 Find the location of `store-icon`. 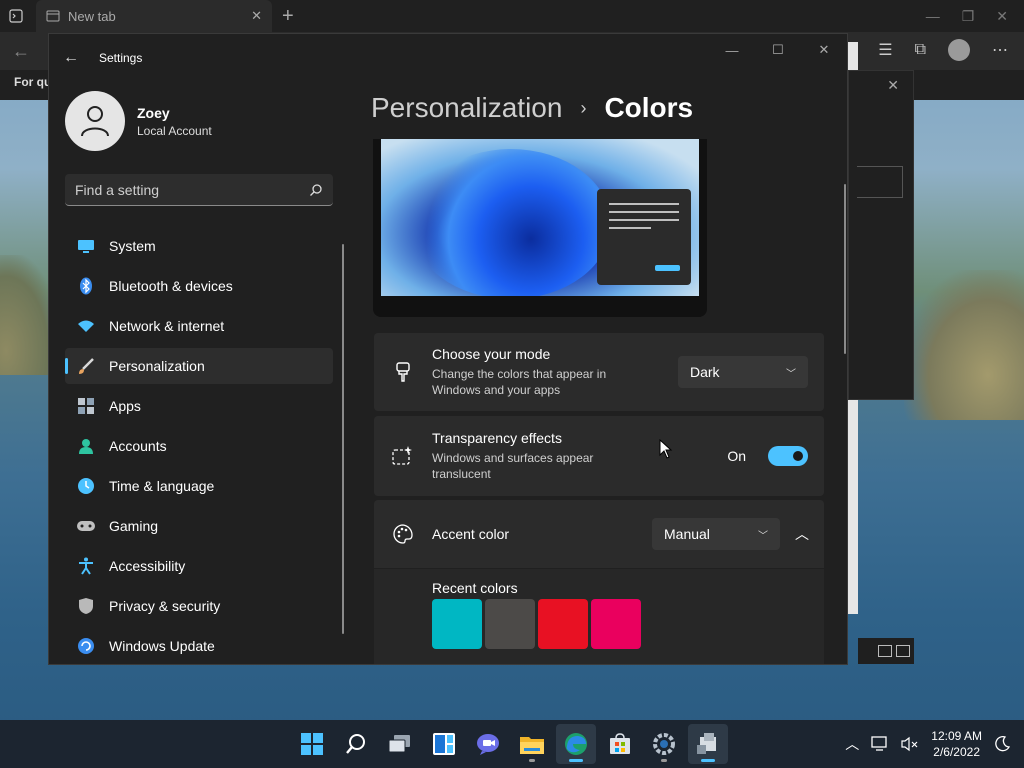

store-icon is located at coordinates (620, 744).